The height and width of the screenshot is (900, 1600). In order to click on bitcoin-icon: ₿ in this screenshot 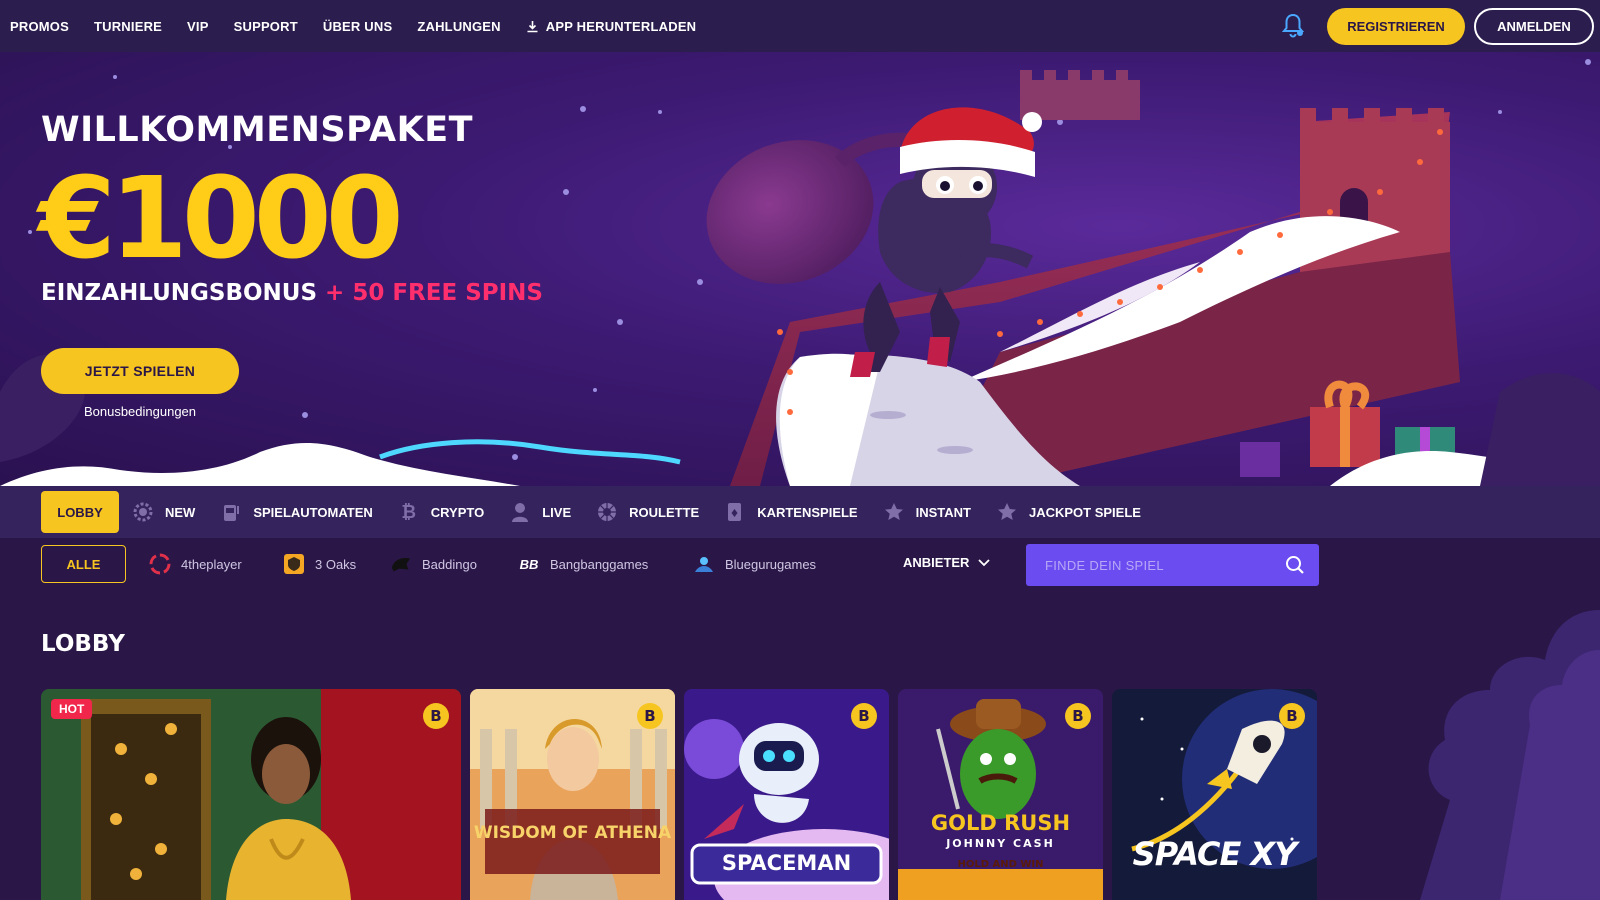, I will do `click(409, 512)`.